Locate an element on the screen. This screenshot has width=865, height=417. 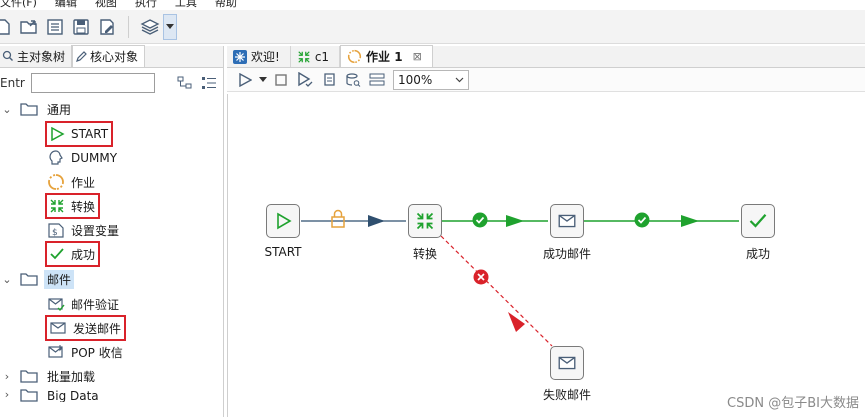
hop-transform-fail-mail is located at coordinates (496, 291).